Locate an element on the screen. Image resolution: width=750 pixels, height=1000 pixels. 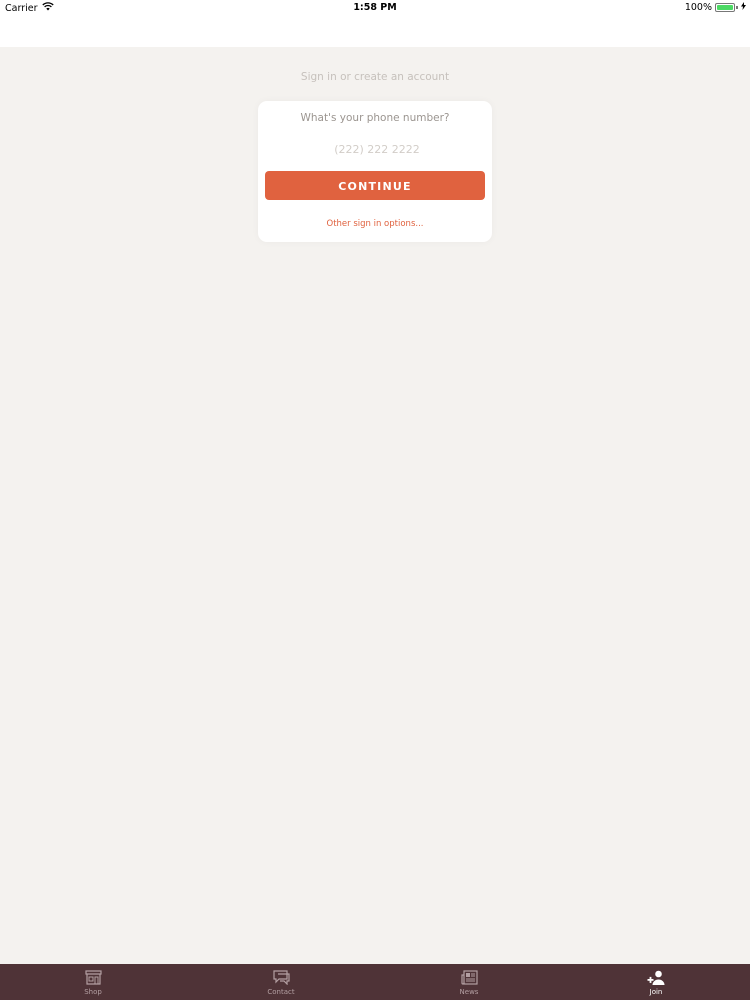
phone-number-label: What's your phone number? is located at coordinates (375, 118).